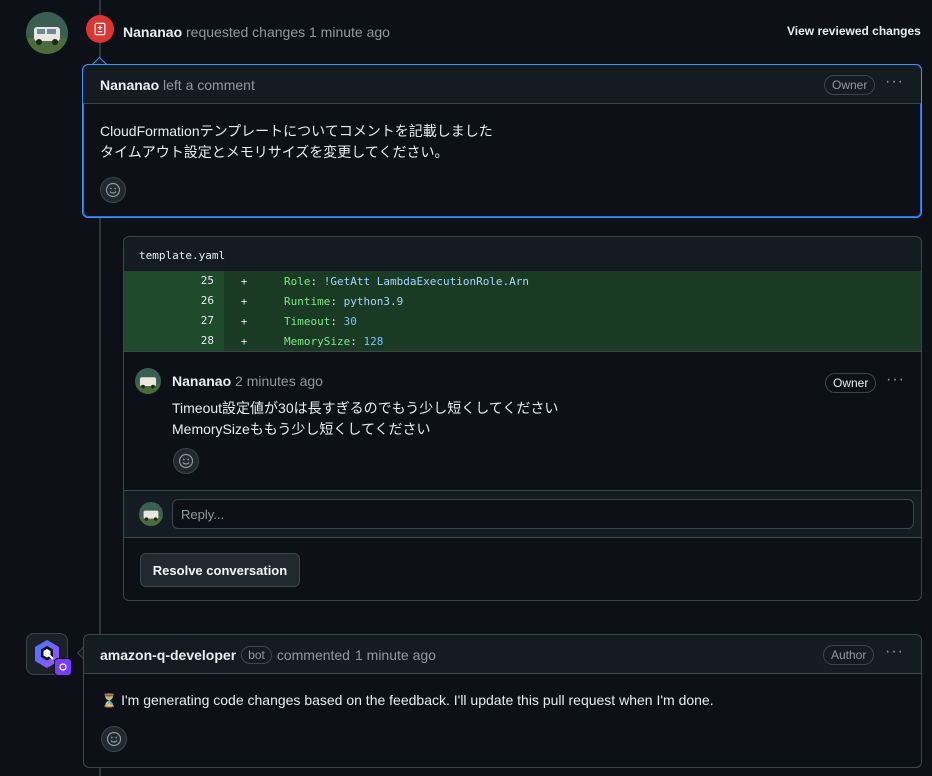 This screenshot has height=776, width=932. Describe the element at coordinates (854, 31) in the screenshot. I see `view-reviewed-changes-link: View reviewed changes` at that location.